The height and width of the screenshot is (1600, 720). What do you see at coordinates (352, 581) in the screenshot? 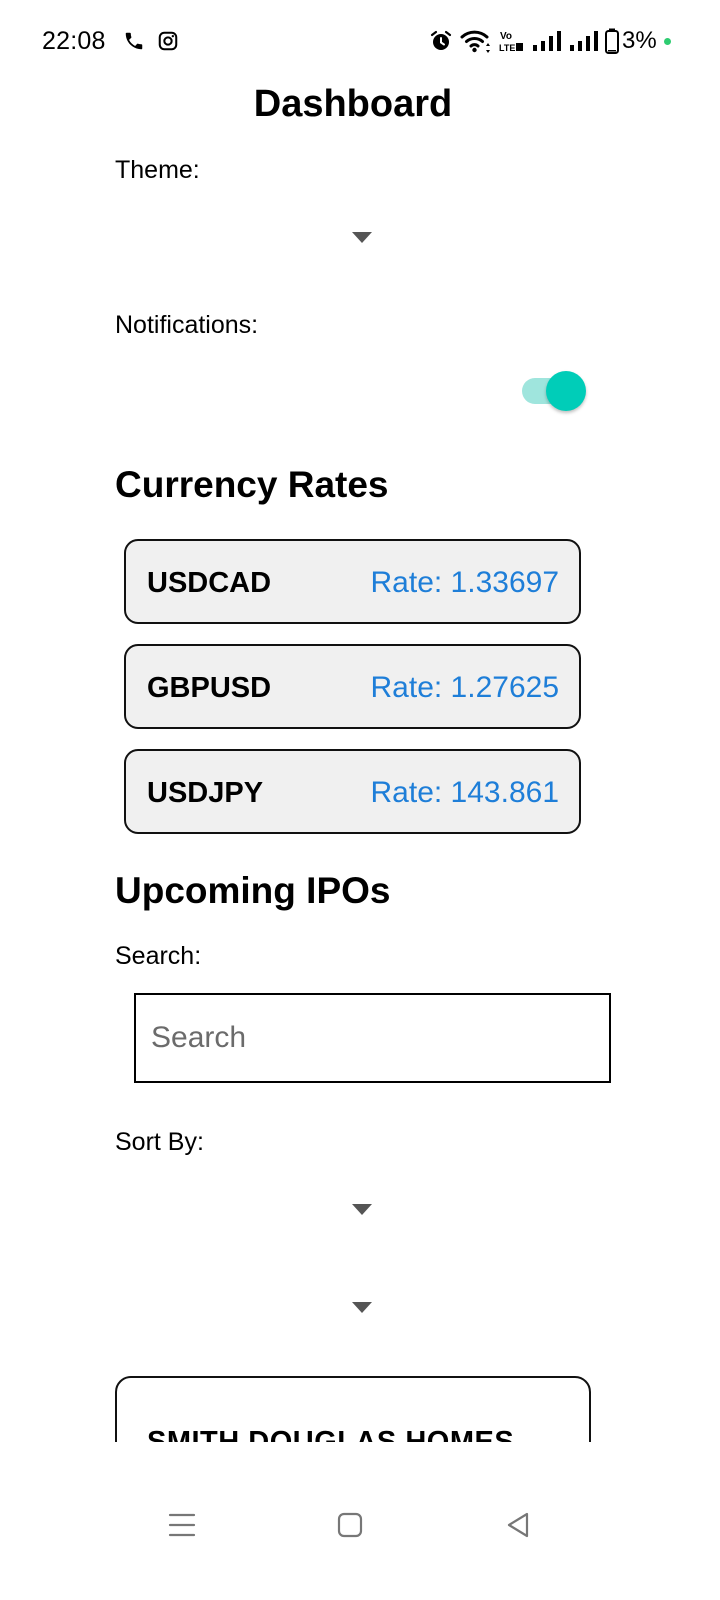
I see `currency-rate-card: USDCAD Rate: 1.33697` at bounding box center [352, 581].